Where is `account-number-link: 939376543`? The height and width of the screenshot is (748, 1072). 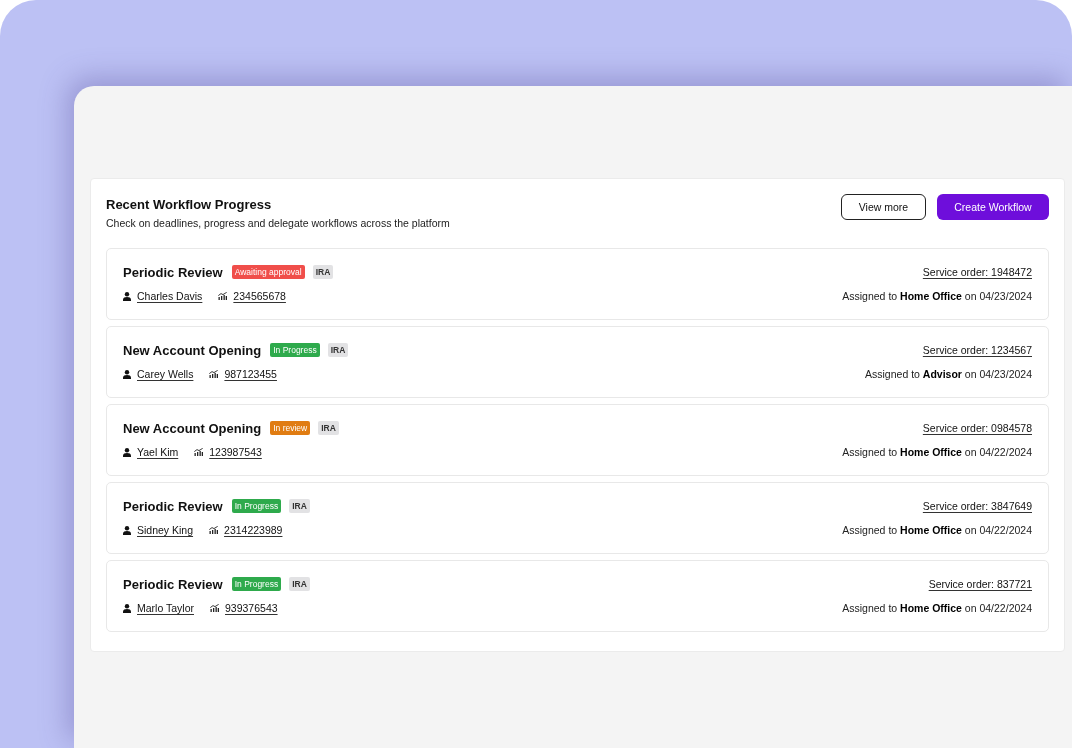
account-number-link: 939376543 is located at coordinates (251, 608).